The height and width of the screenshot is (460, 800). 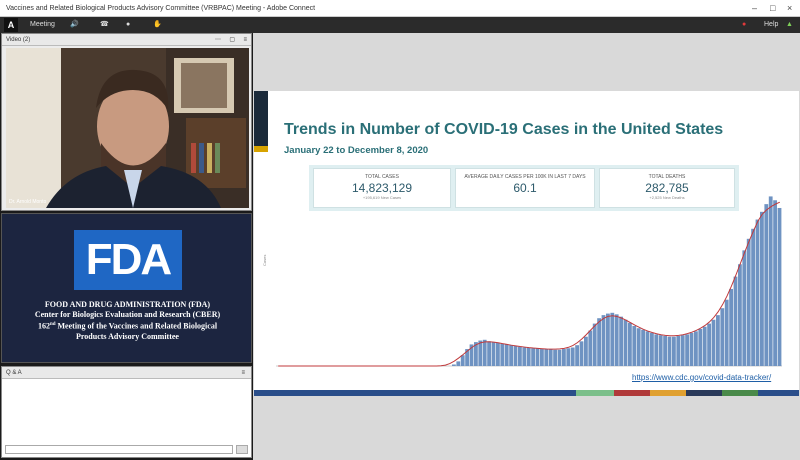 I want to click on adobe-connect-logo: A, so click(x=11, y=25).